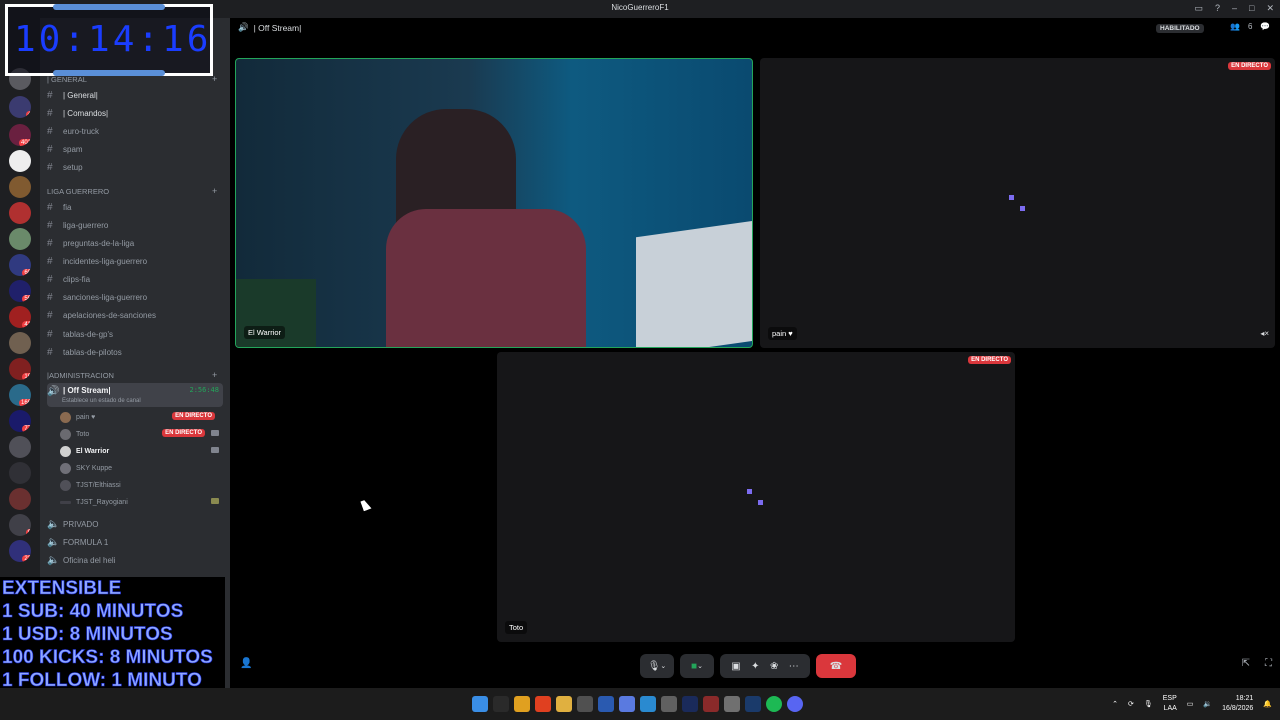 The width and height of the screenshot is (1280, 720). I want to click on server-icon: 41, so click(20, 317).